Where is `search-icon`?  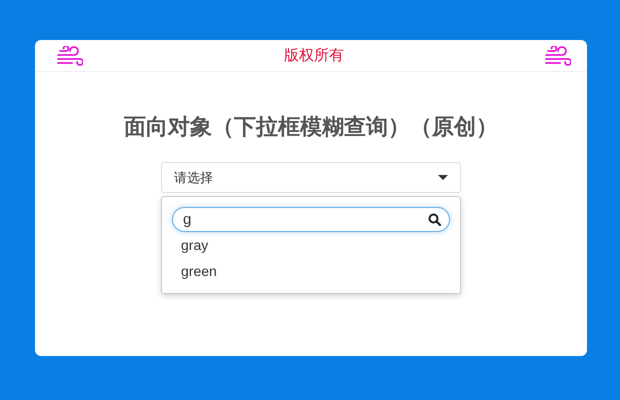 search-icon is located at coordinates (434, 219).